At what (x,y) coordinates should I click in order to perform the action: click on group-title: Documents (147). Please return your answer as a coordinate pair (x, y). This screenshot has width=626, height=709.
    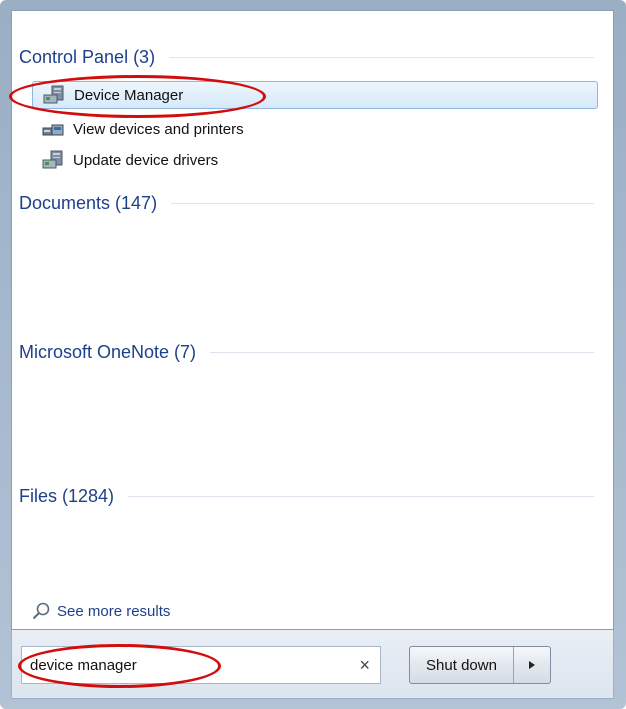
    Looking at the image, I should click on (88, 202).